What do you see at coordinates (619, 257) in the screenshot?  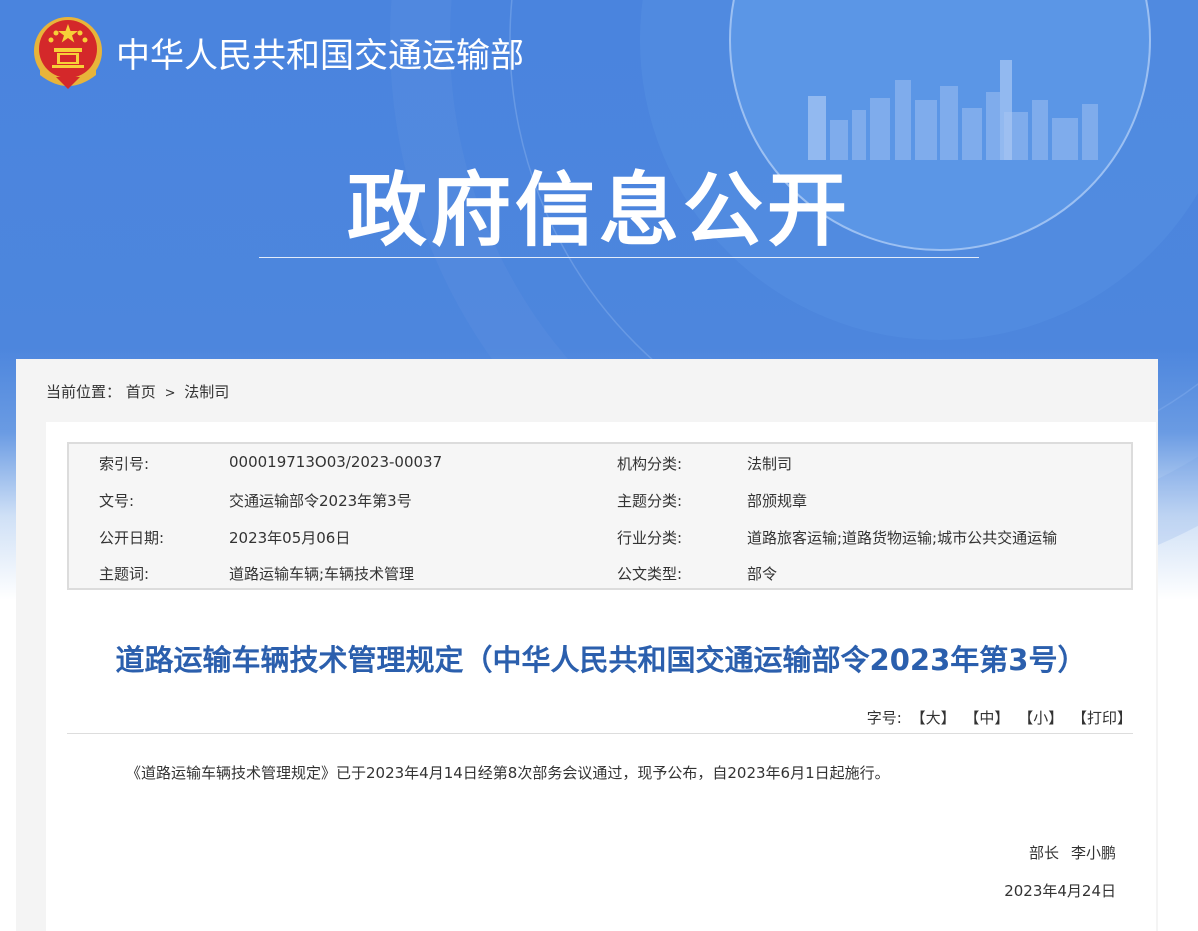 I see `banner-divider` at bounding box center [619, 257].